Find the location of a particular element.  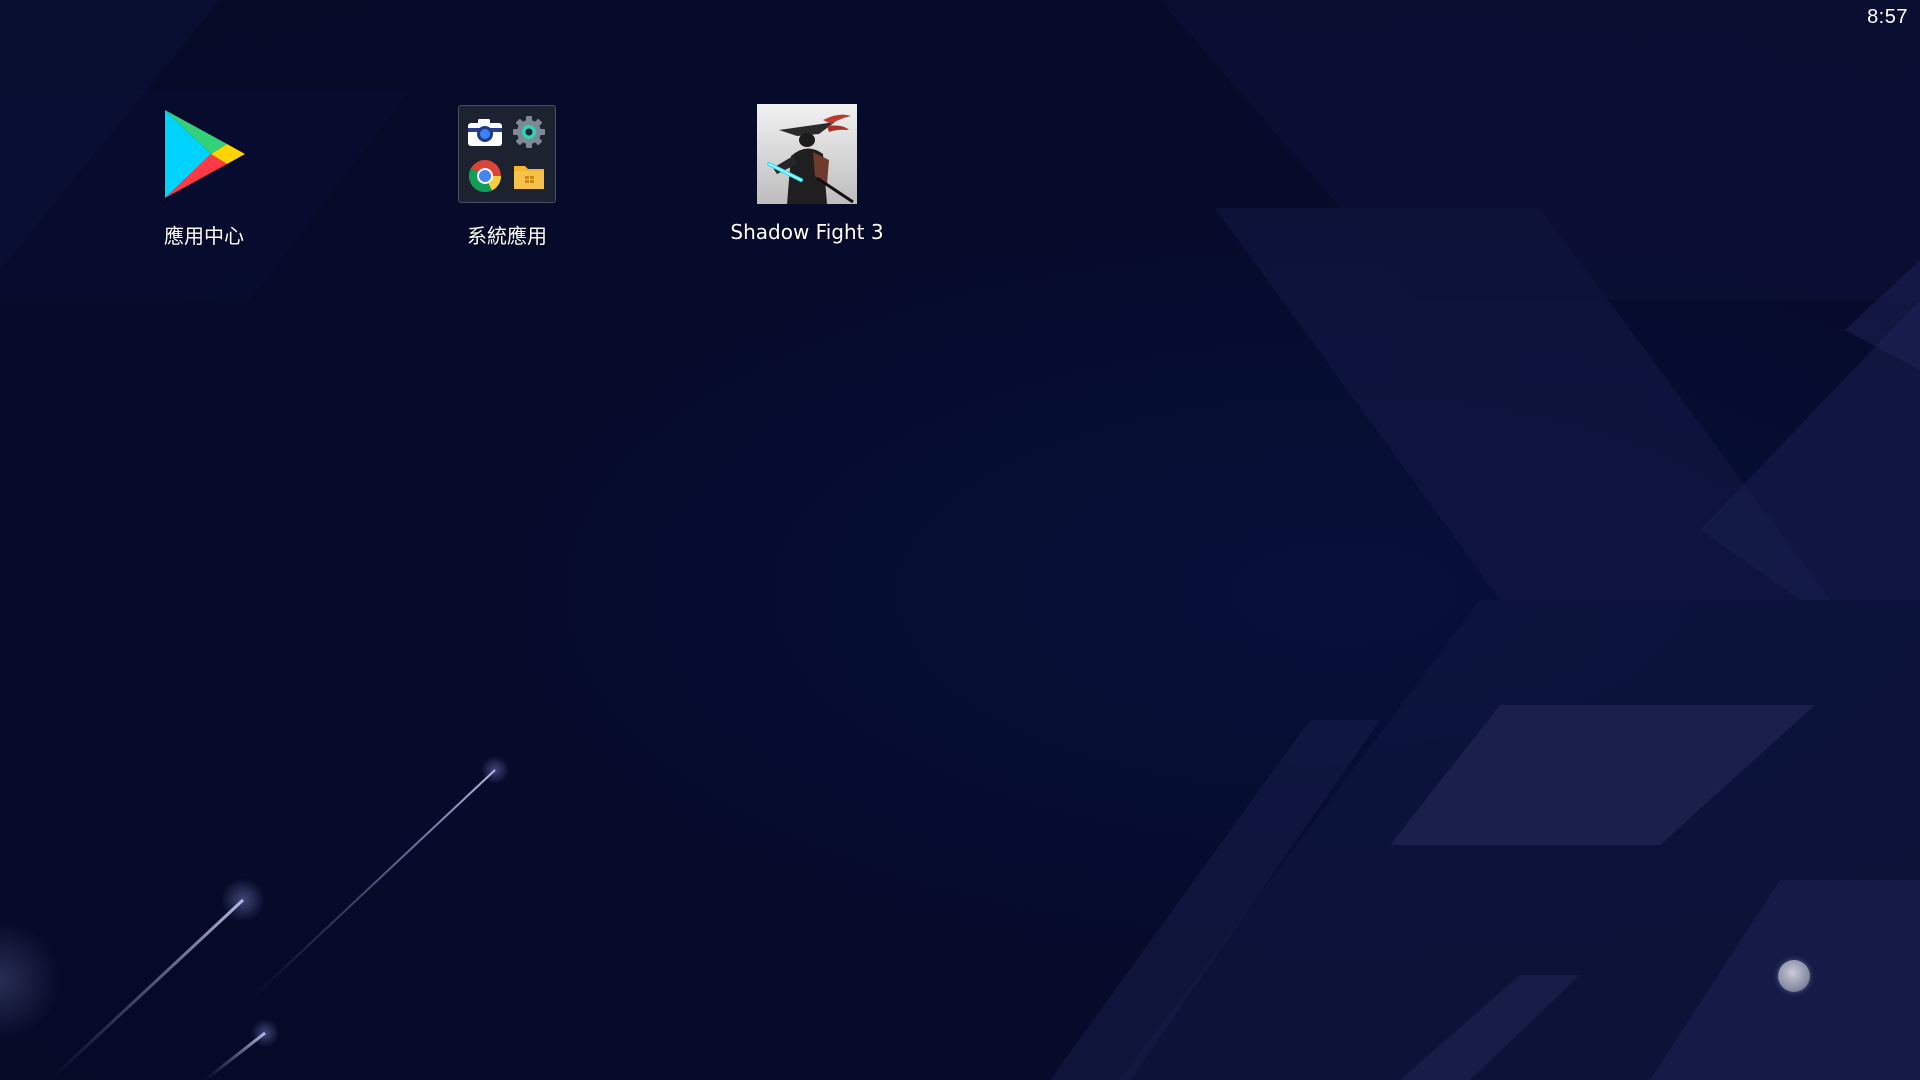

file-manager-icon is located at coordinates (529, 176).